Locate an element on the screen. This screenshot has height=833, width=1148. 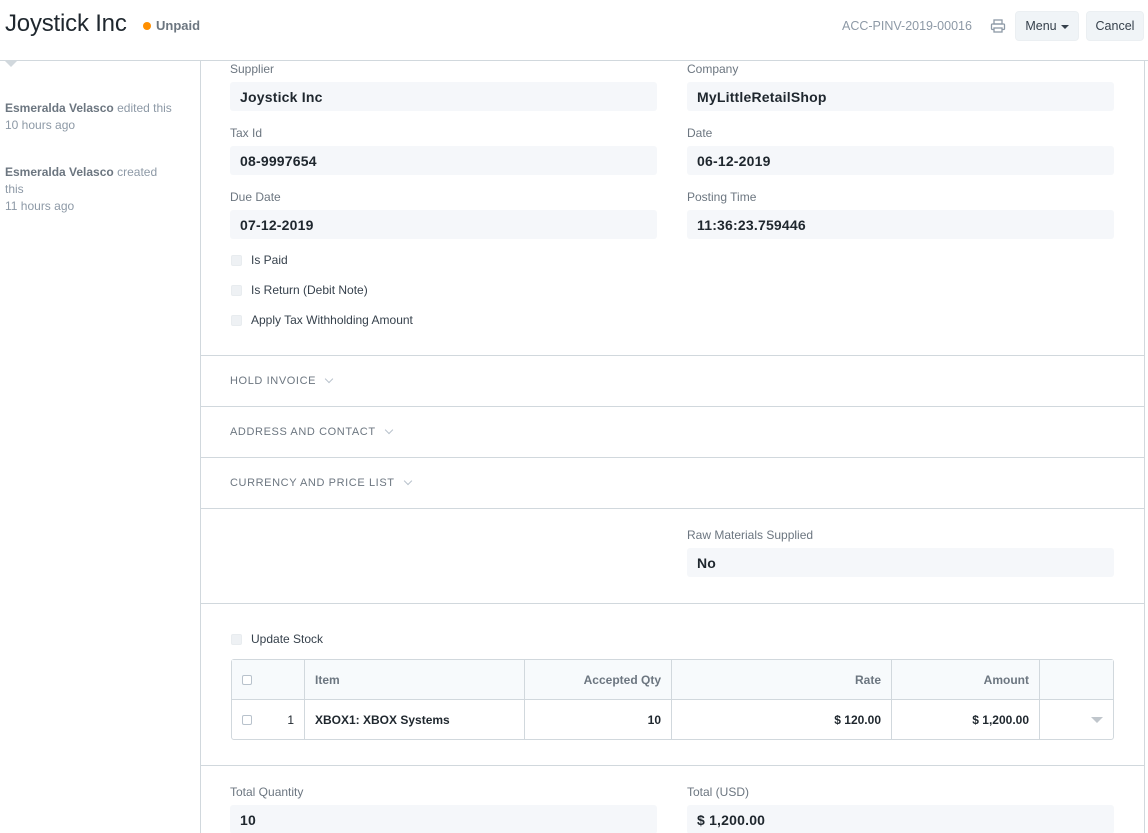
rate-cell: $ 120.00 is located at coordinates (782, 719).